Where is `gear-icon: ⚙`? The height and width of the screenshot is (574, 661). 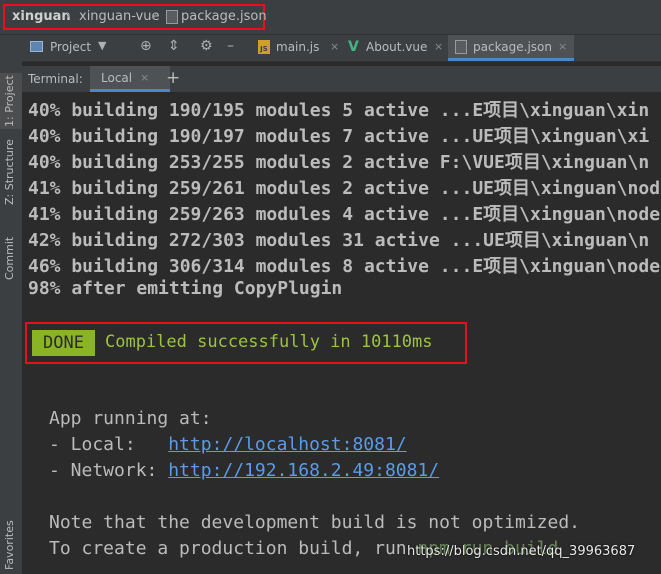
gear-icon: ⚙ is located at coordinates (206, 46).